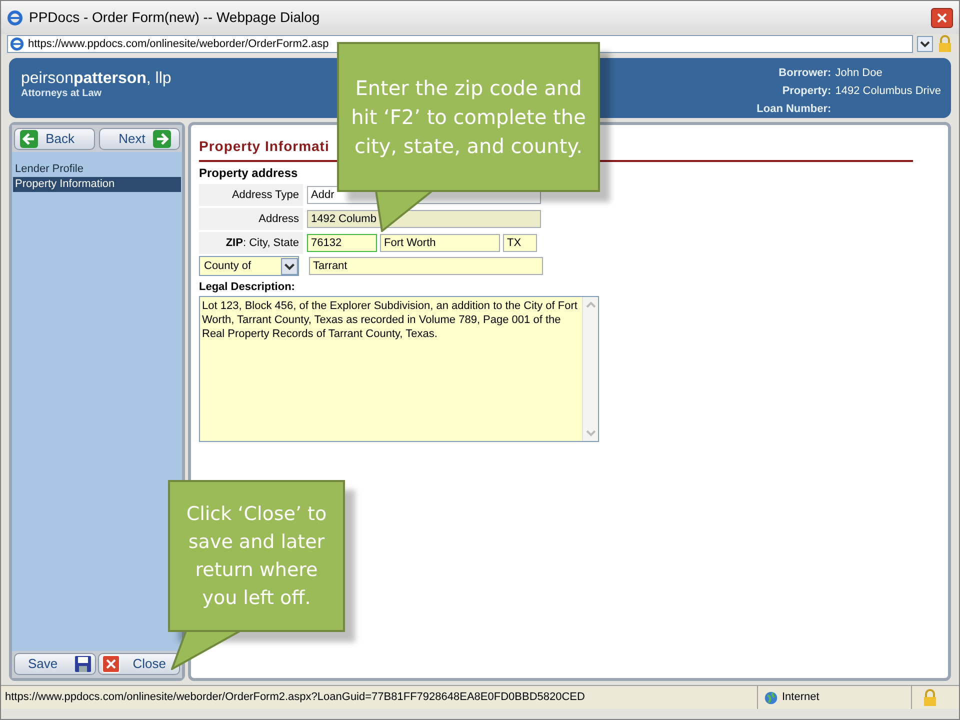 Image resolution: width=960 pixels, height=720 pixels. I want to click on input-field: 1492 Columb, so click(424, 219).